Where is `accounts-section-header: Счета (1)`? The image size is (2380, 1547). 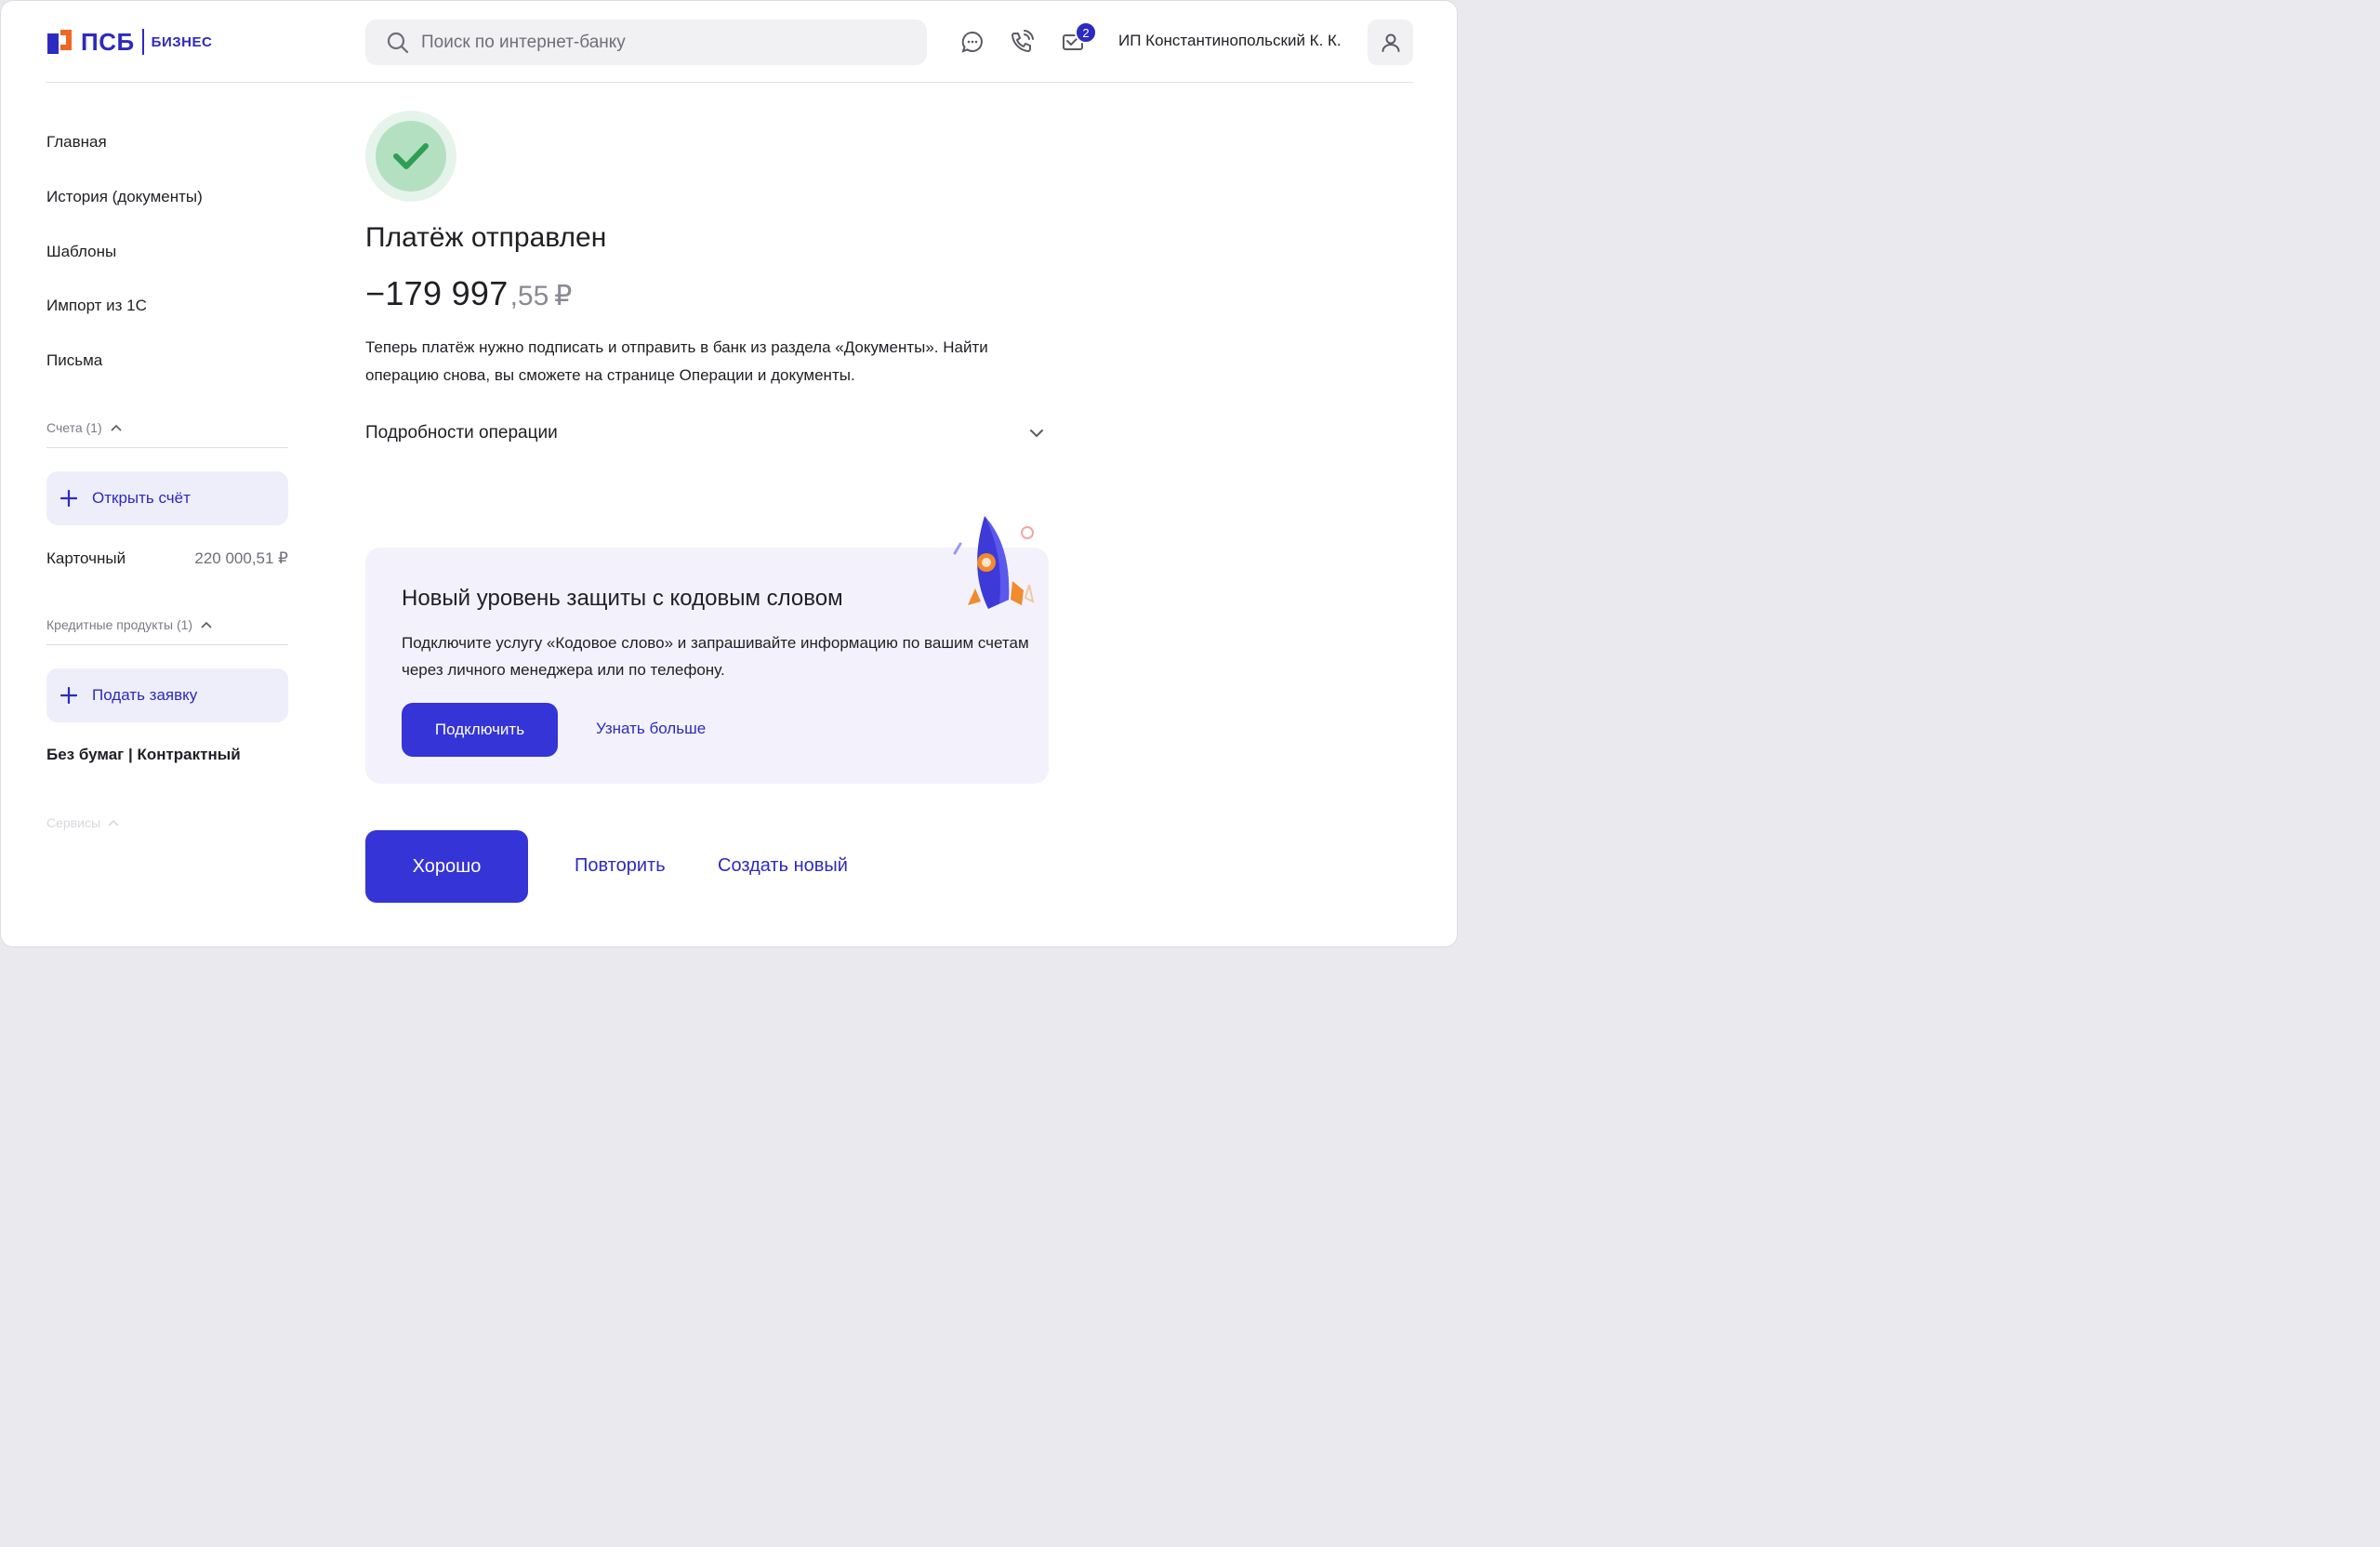 accounts-section-header: Счета (1) is located at coordinates (84, 427).